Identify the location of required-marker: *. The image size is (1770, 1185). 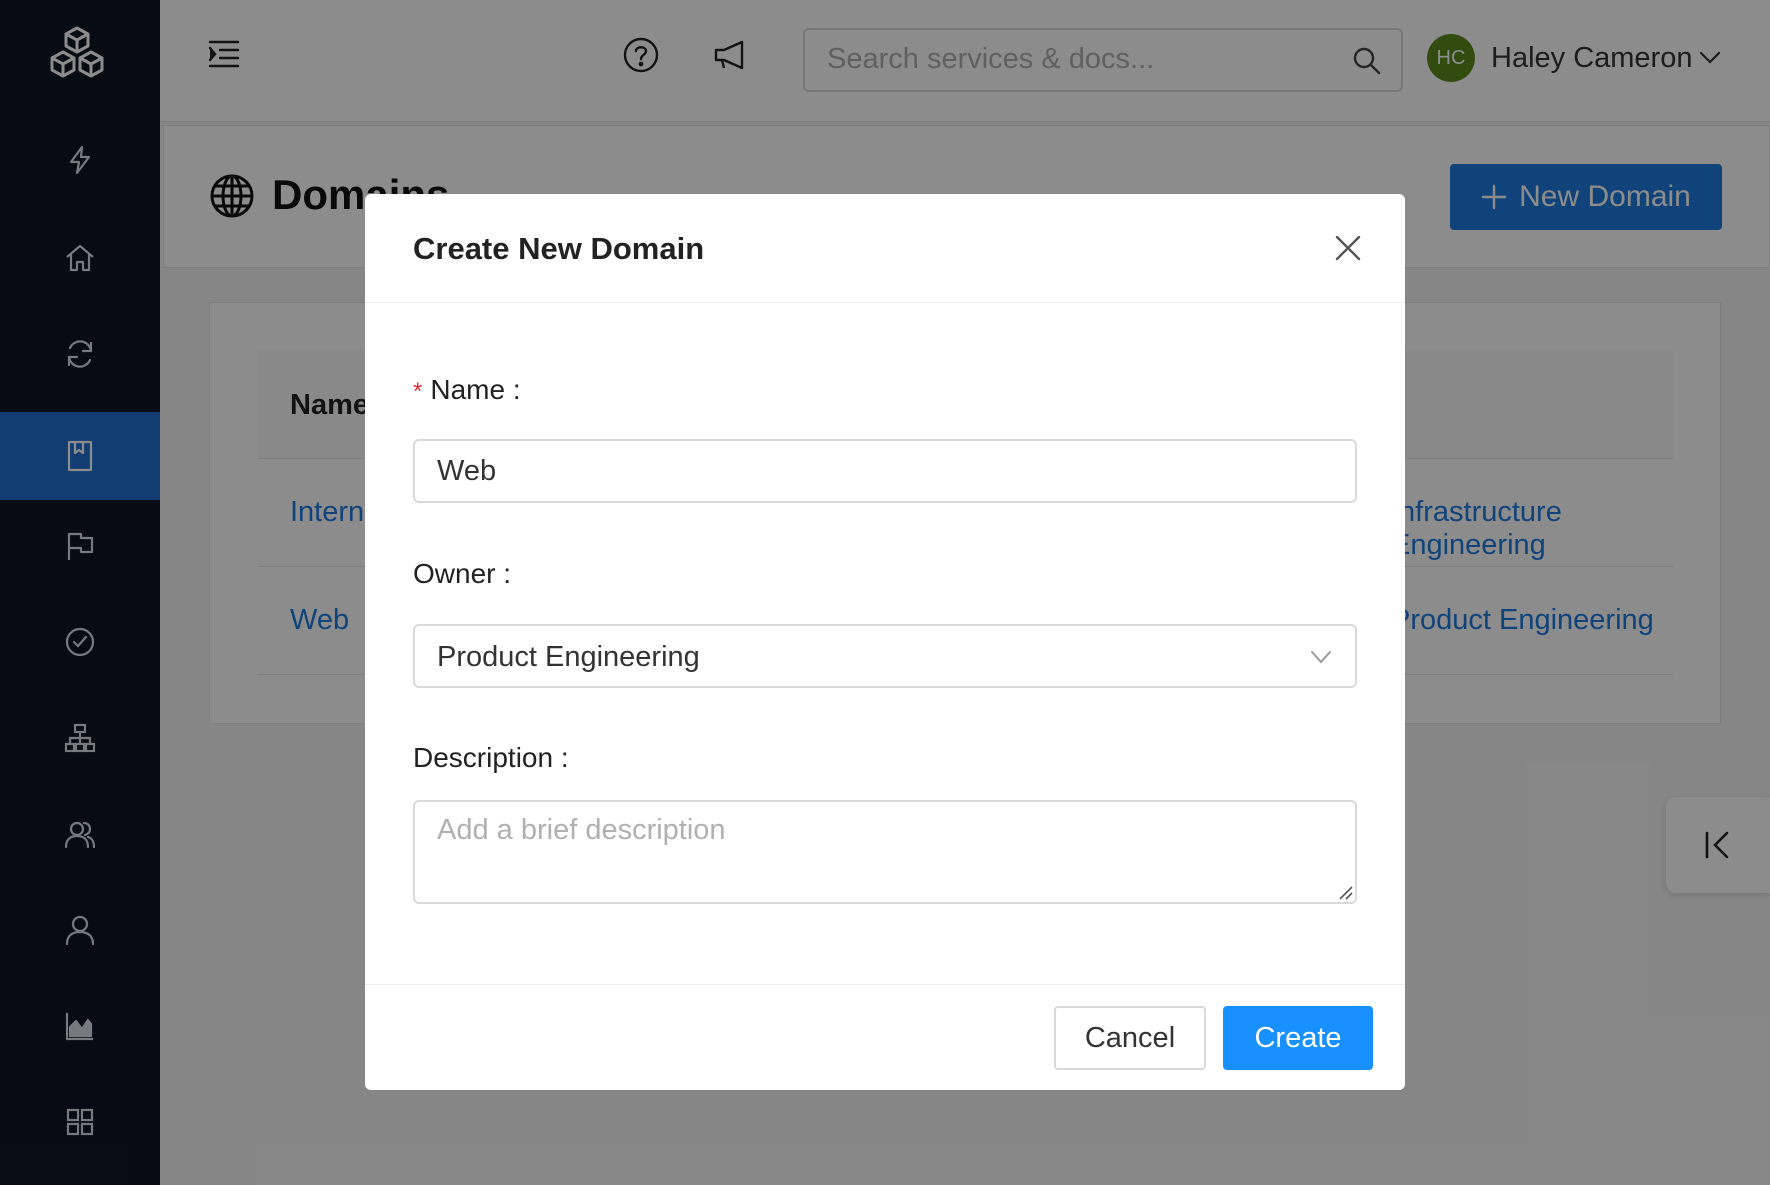
(418, 391).